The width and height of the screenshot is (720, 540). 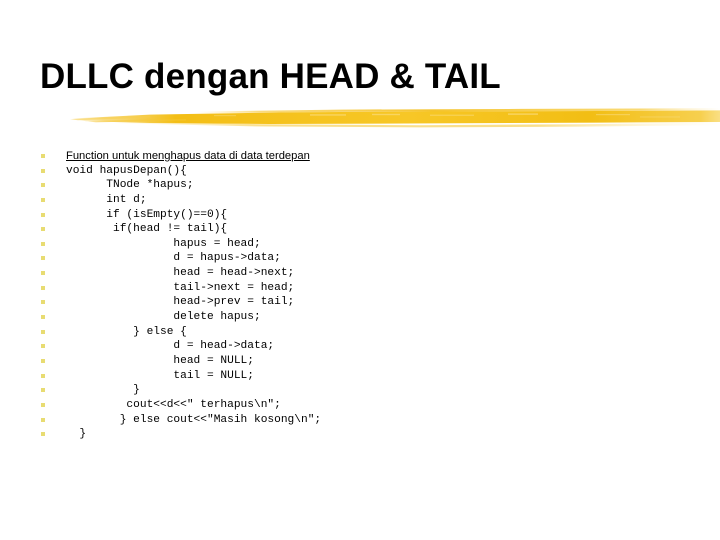 What do you see at coordinates (180, 273) in the screenshot?
I see `code-line-text: head = head->next;` at bounding box center [180, 273].